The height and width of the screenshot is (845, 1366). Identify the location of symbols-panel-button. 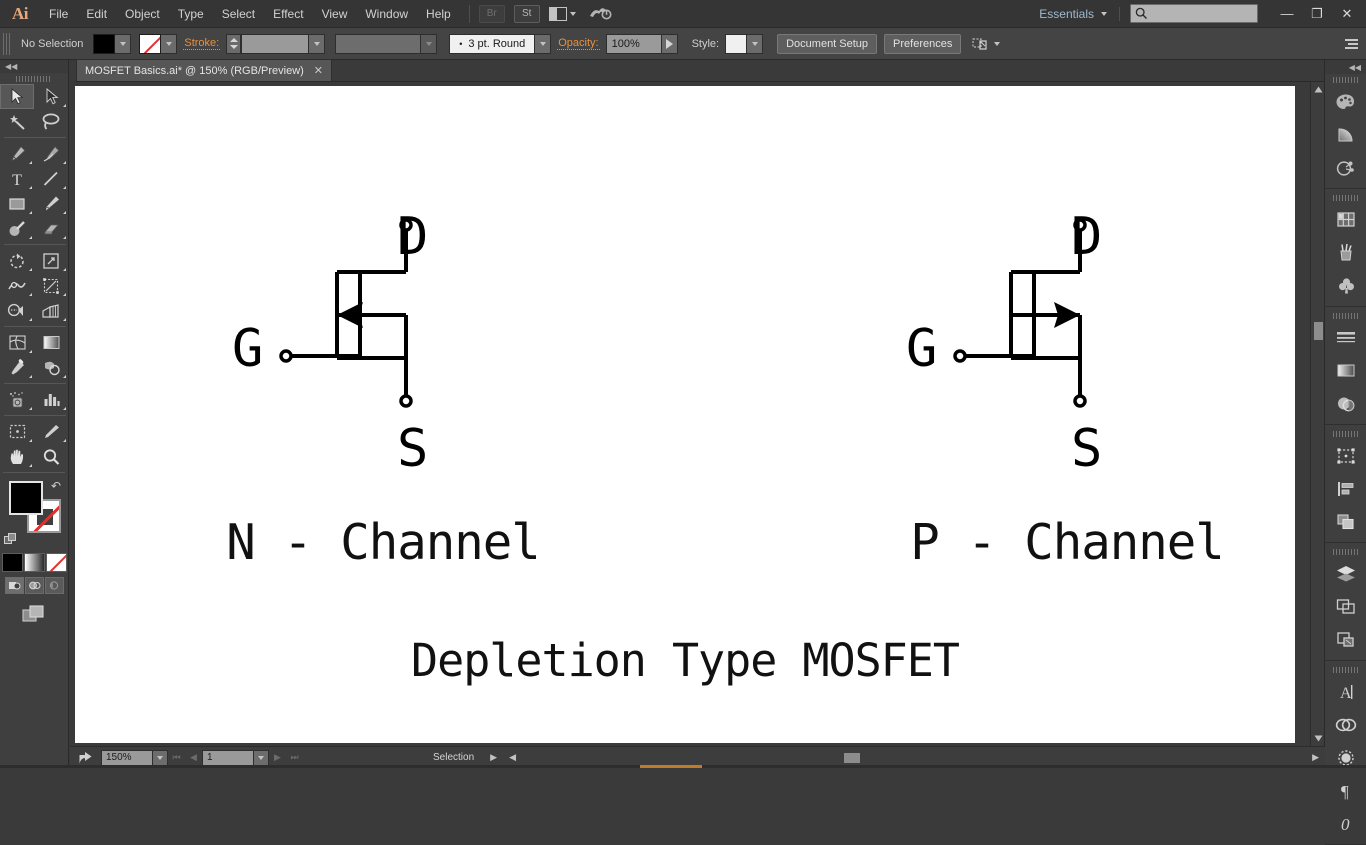
(1345, 285).